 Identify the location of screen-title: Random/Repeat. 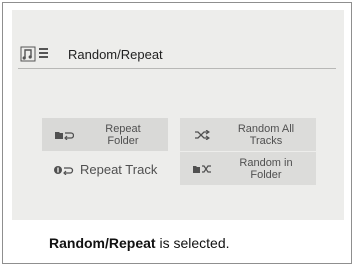
(115, 54).